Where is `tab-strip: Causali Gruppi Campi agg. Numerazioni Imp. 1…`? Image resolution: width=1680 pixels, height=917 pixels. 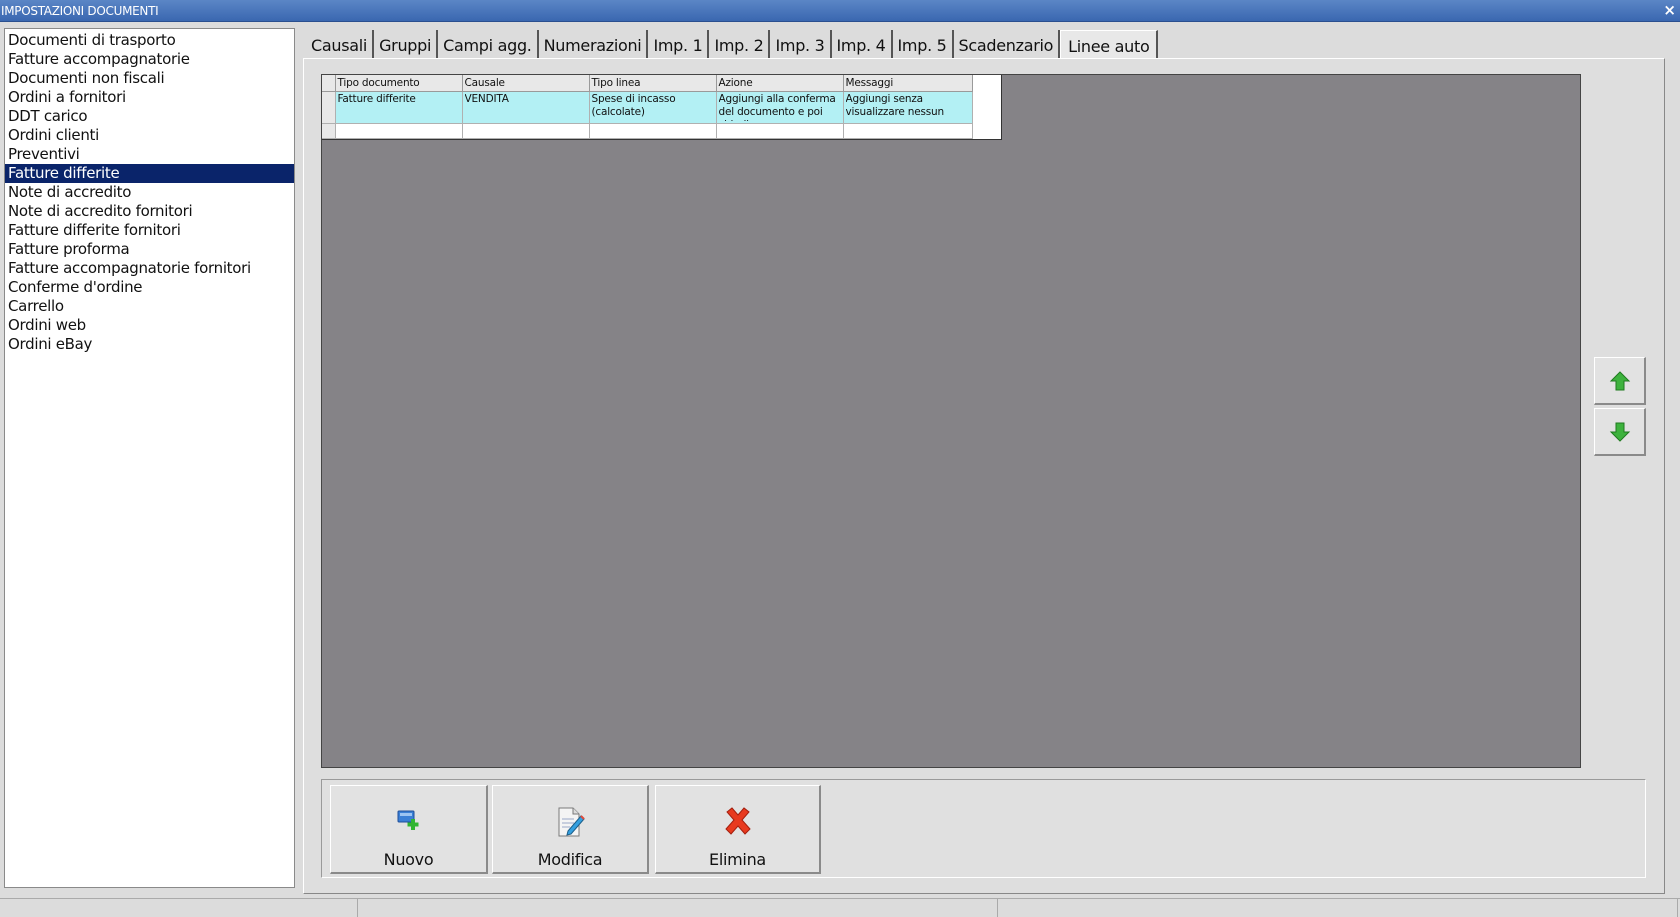 tab-strip: Causali Gruppi Campi agg. Numerazioni Imp. 1… is located at coordinates (732, 45).